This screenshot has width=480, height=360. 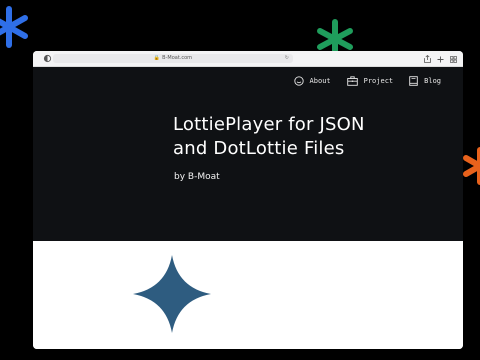 I want to click on page-title-line-2: and DotLottie Files, so click(x=259, y=148).